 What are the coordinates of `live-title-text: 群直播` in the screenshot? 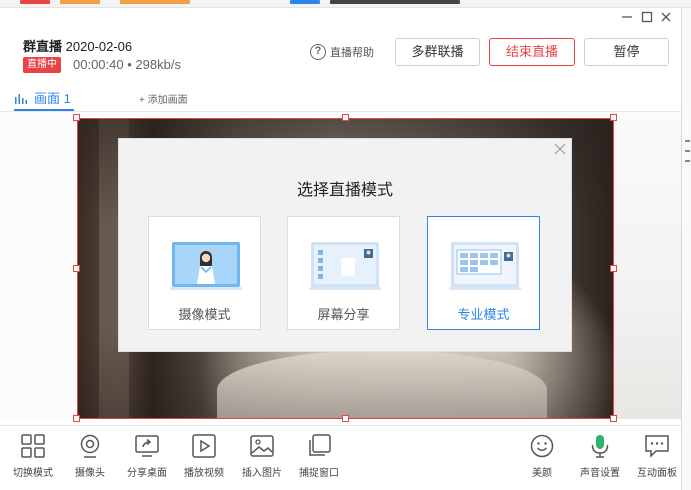 It's located at (43, 46).